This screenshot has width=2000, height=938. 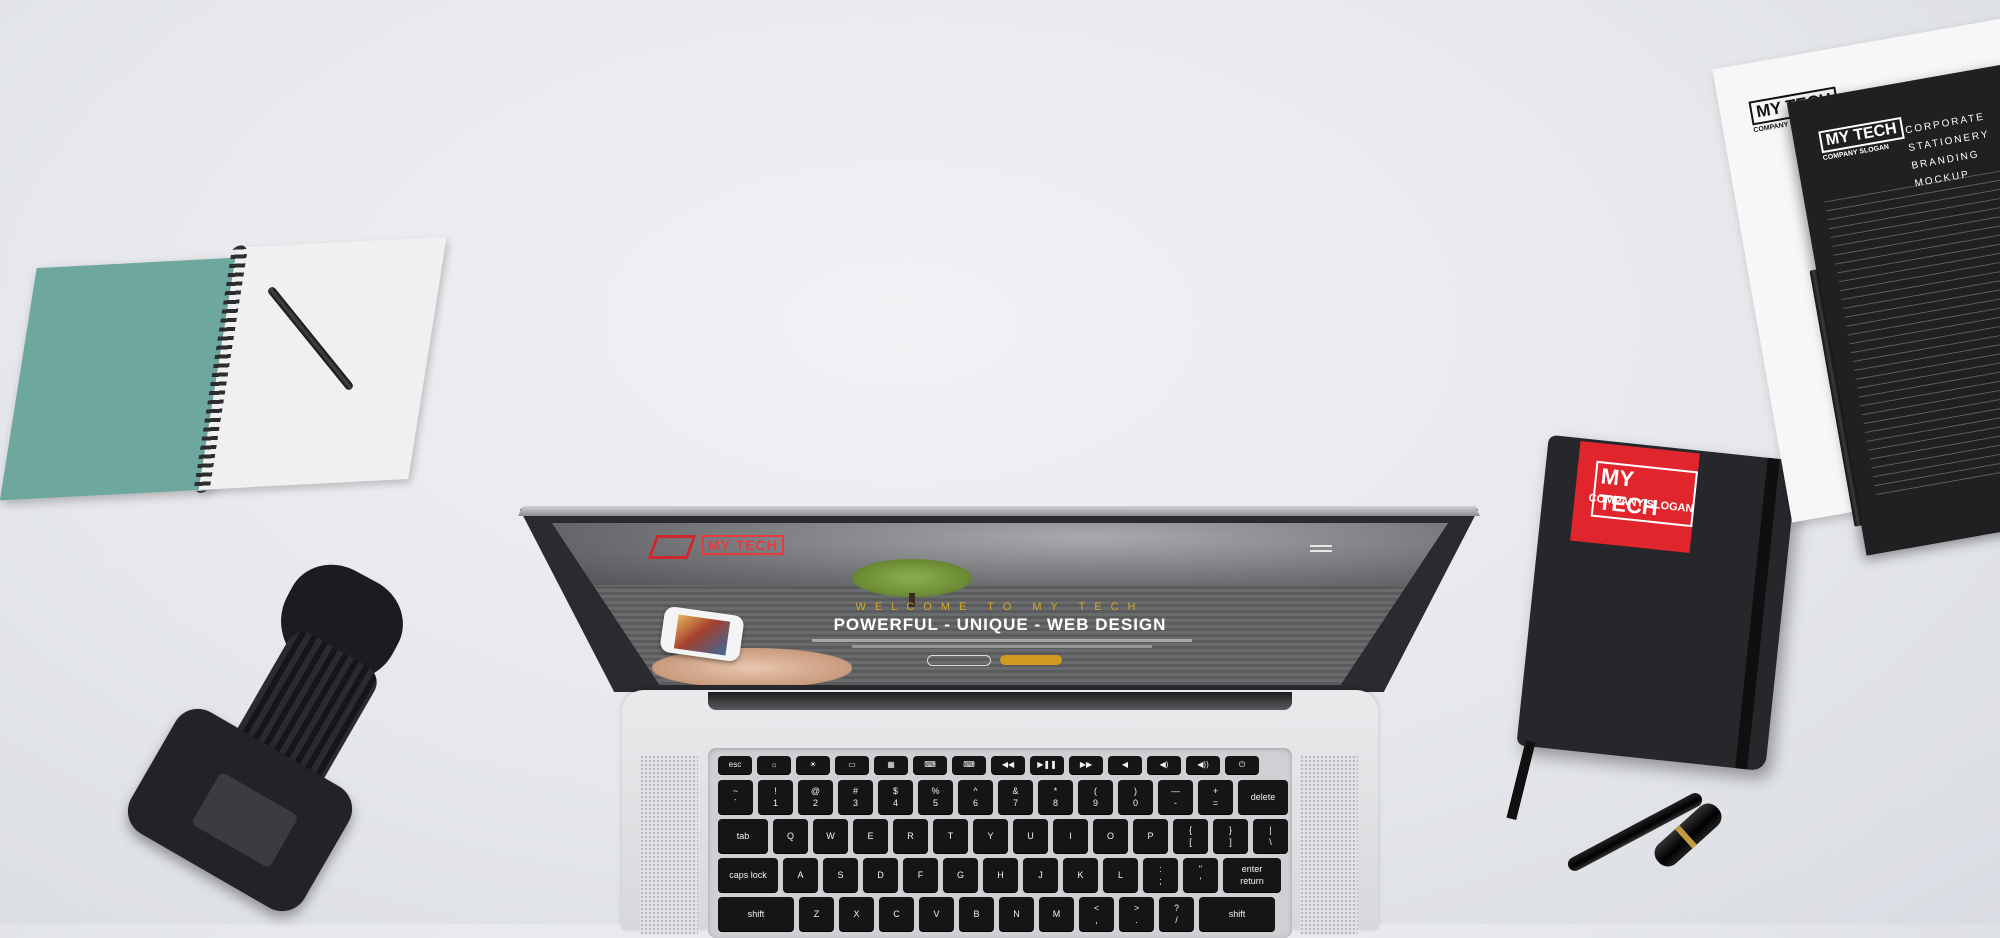 I want to click on key-n: N, so click(x=1016, y=914).